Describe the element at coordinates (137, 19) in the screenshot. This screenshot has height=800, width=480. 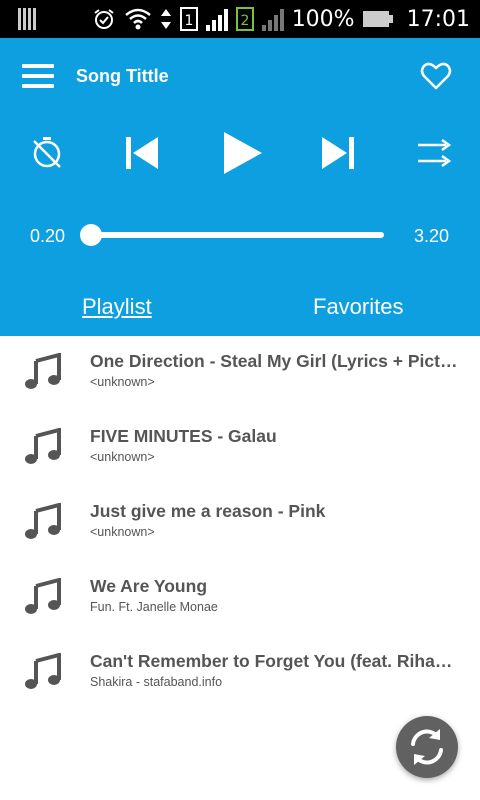
I see `wifi-icon` at that location.